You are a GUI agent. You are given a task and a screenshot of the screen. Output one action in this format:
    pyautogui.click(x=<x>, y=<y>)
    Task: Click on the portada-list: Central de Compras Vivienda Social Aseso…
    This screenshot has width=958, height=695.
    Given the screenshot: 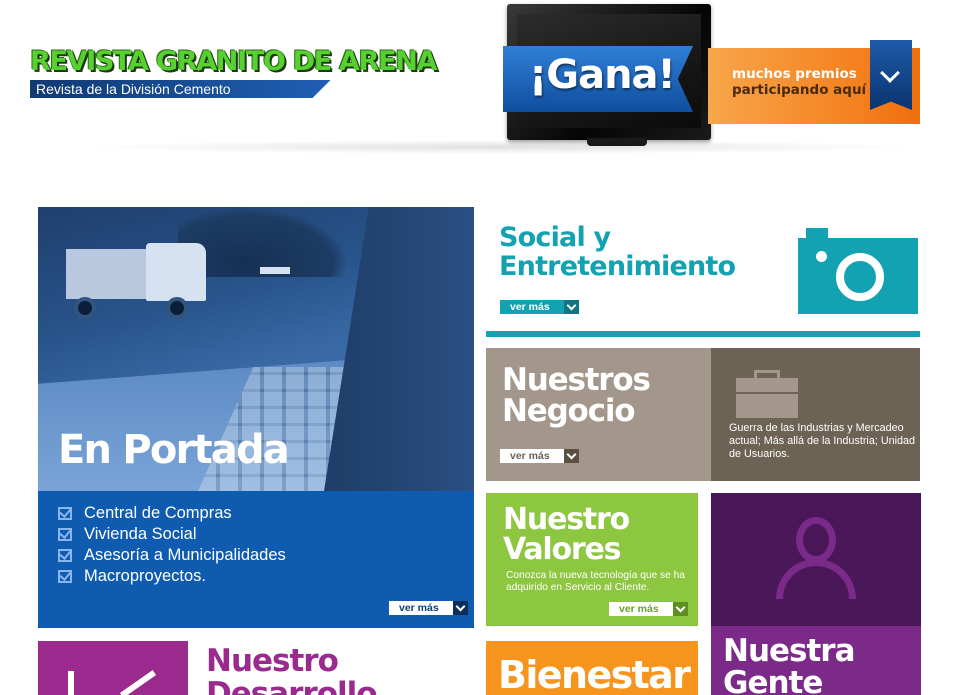 What is the action you would take?
    pyautogui.click(x=172, y=545)
    